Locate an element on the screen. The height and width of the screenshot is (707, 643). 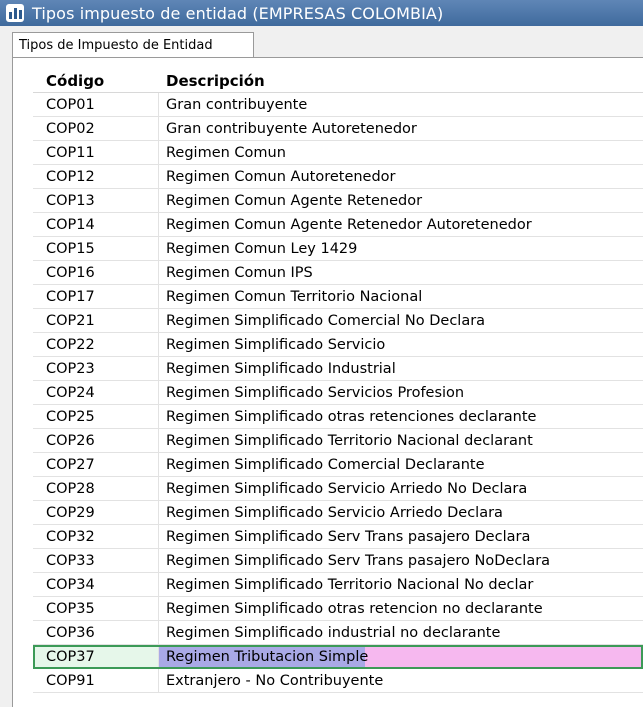
cell-codigo: COP16 is located at coordinates (96, 272).